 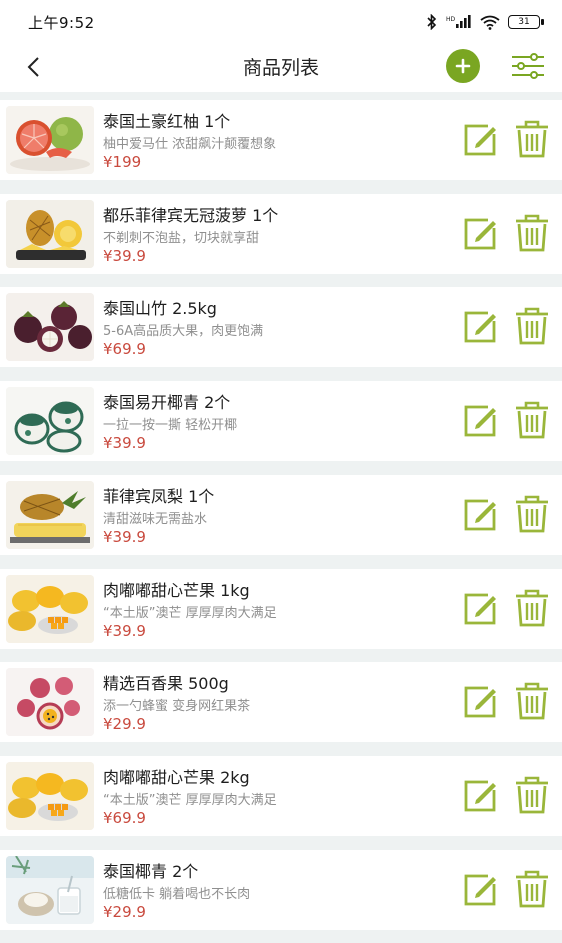 I want to click on product-card: 泰国土豪红柚 1个柚中爱马仕 浓甜飙汁颠覆想象 ¥199, so click(x=281, y=140).